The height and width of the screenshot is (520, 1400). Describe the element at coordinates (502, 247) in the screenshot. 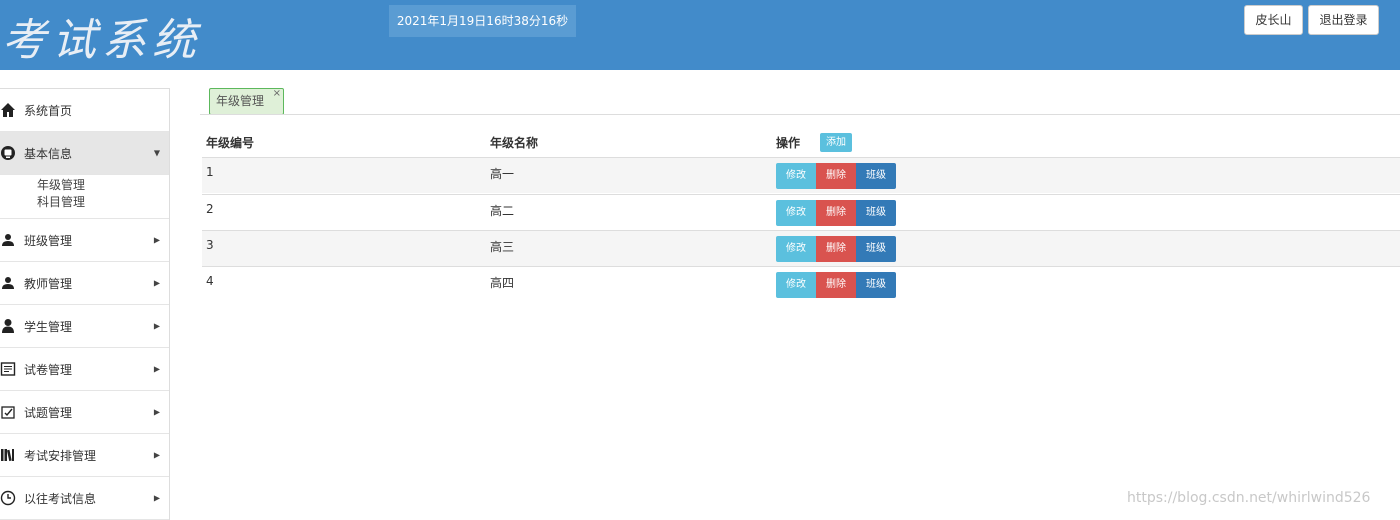

I see `cell-grade-name: 高三` at that location.